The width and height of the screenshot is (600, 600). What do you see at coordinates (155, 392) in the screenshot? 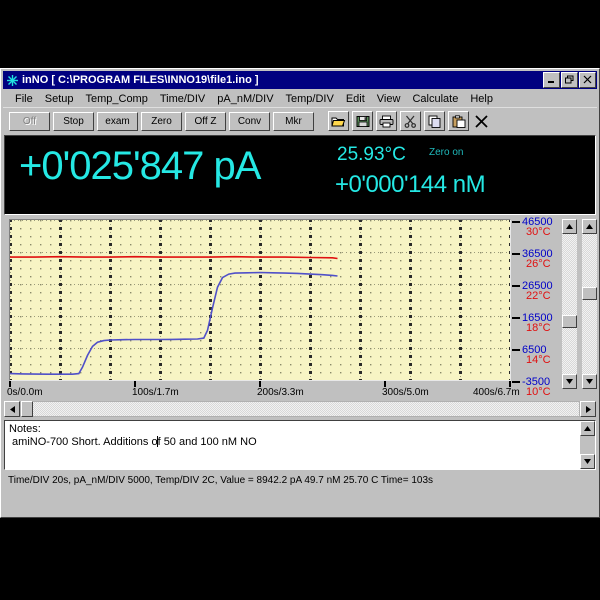
I see `x-tick-label: 100s/1.7m` at bounding box center [155, 392].